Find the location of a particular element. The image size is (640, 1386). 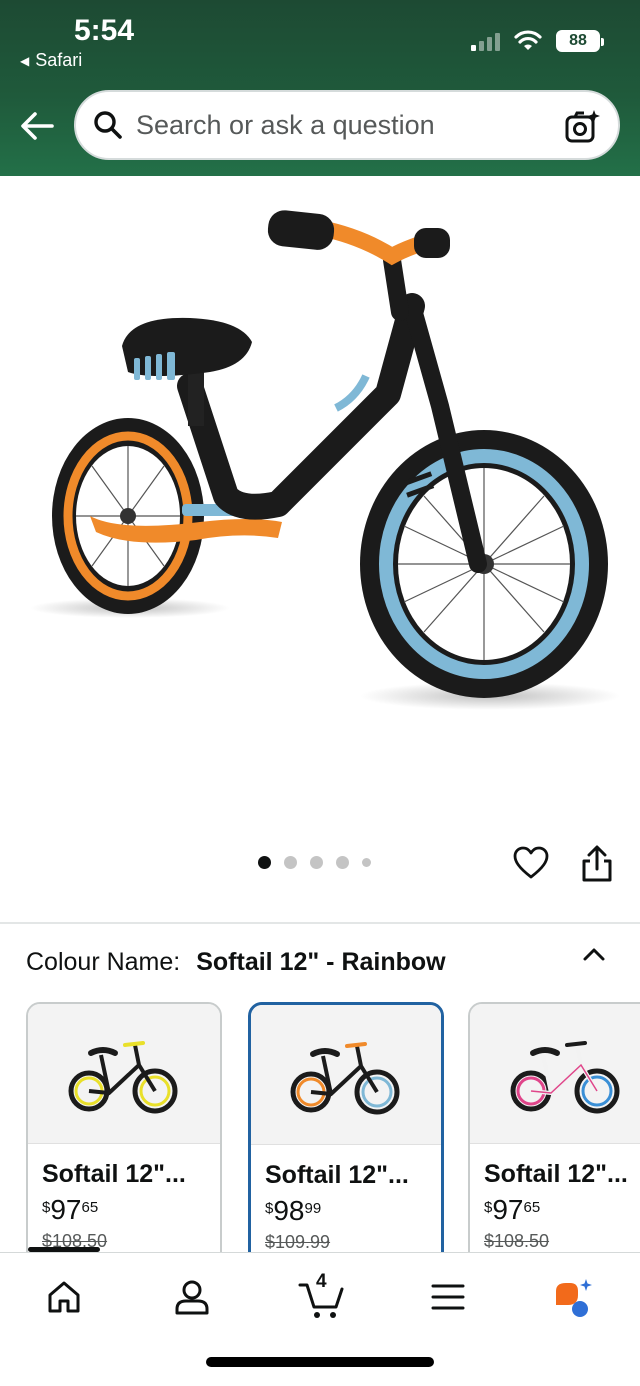

battery-level: 88 is located at coordinates (578, 40).